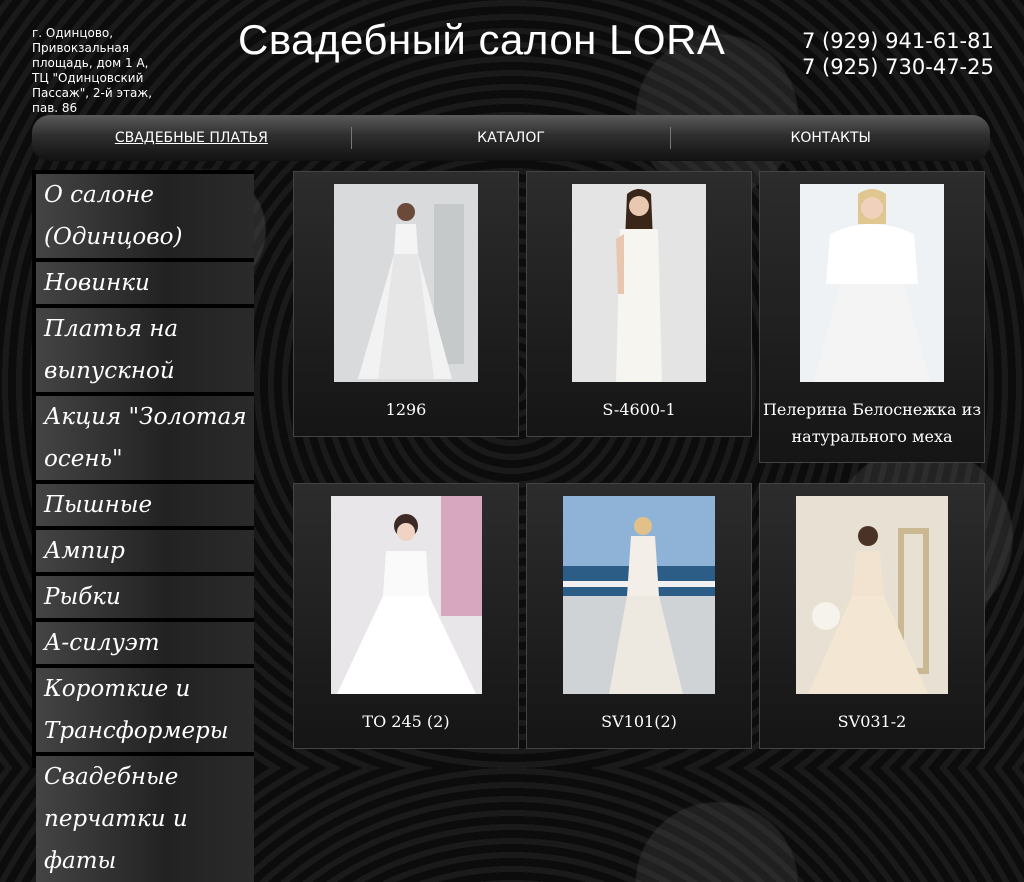  Describe the element at coordinates (145, 551) in the screenshot. I see `sidebar-item-empire: Ампир` at that location.